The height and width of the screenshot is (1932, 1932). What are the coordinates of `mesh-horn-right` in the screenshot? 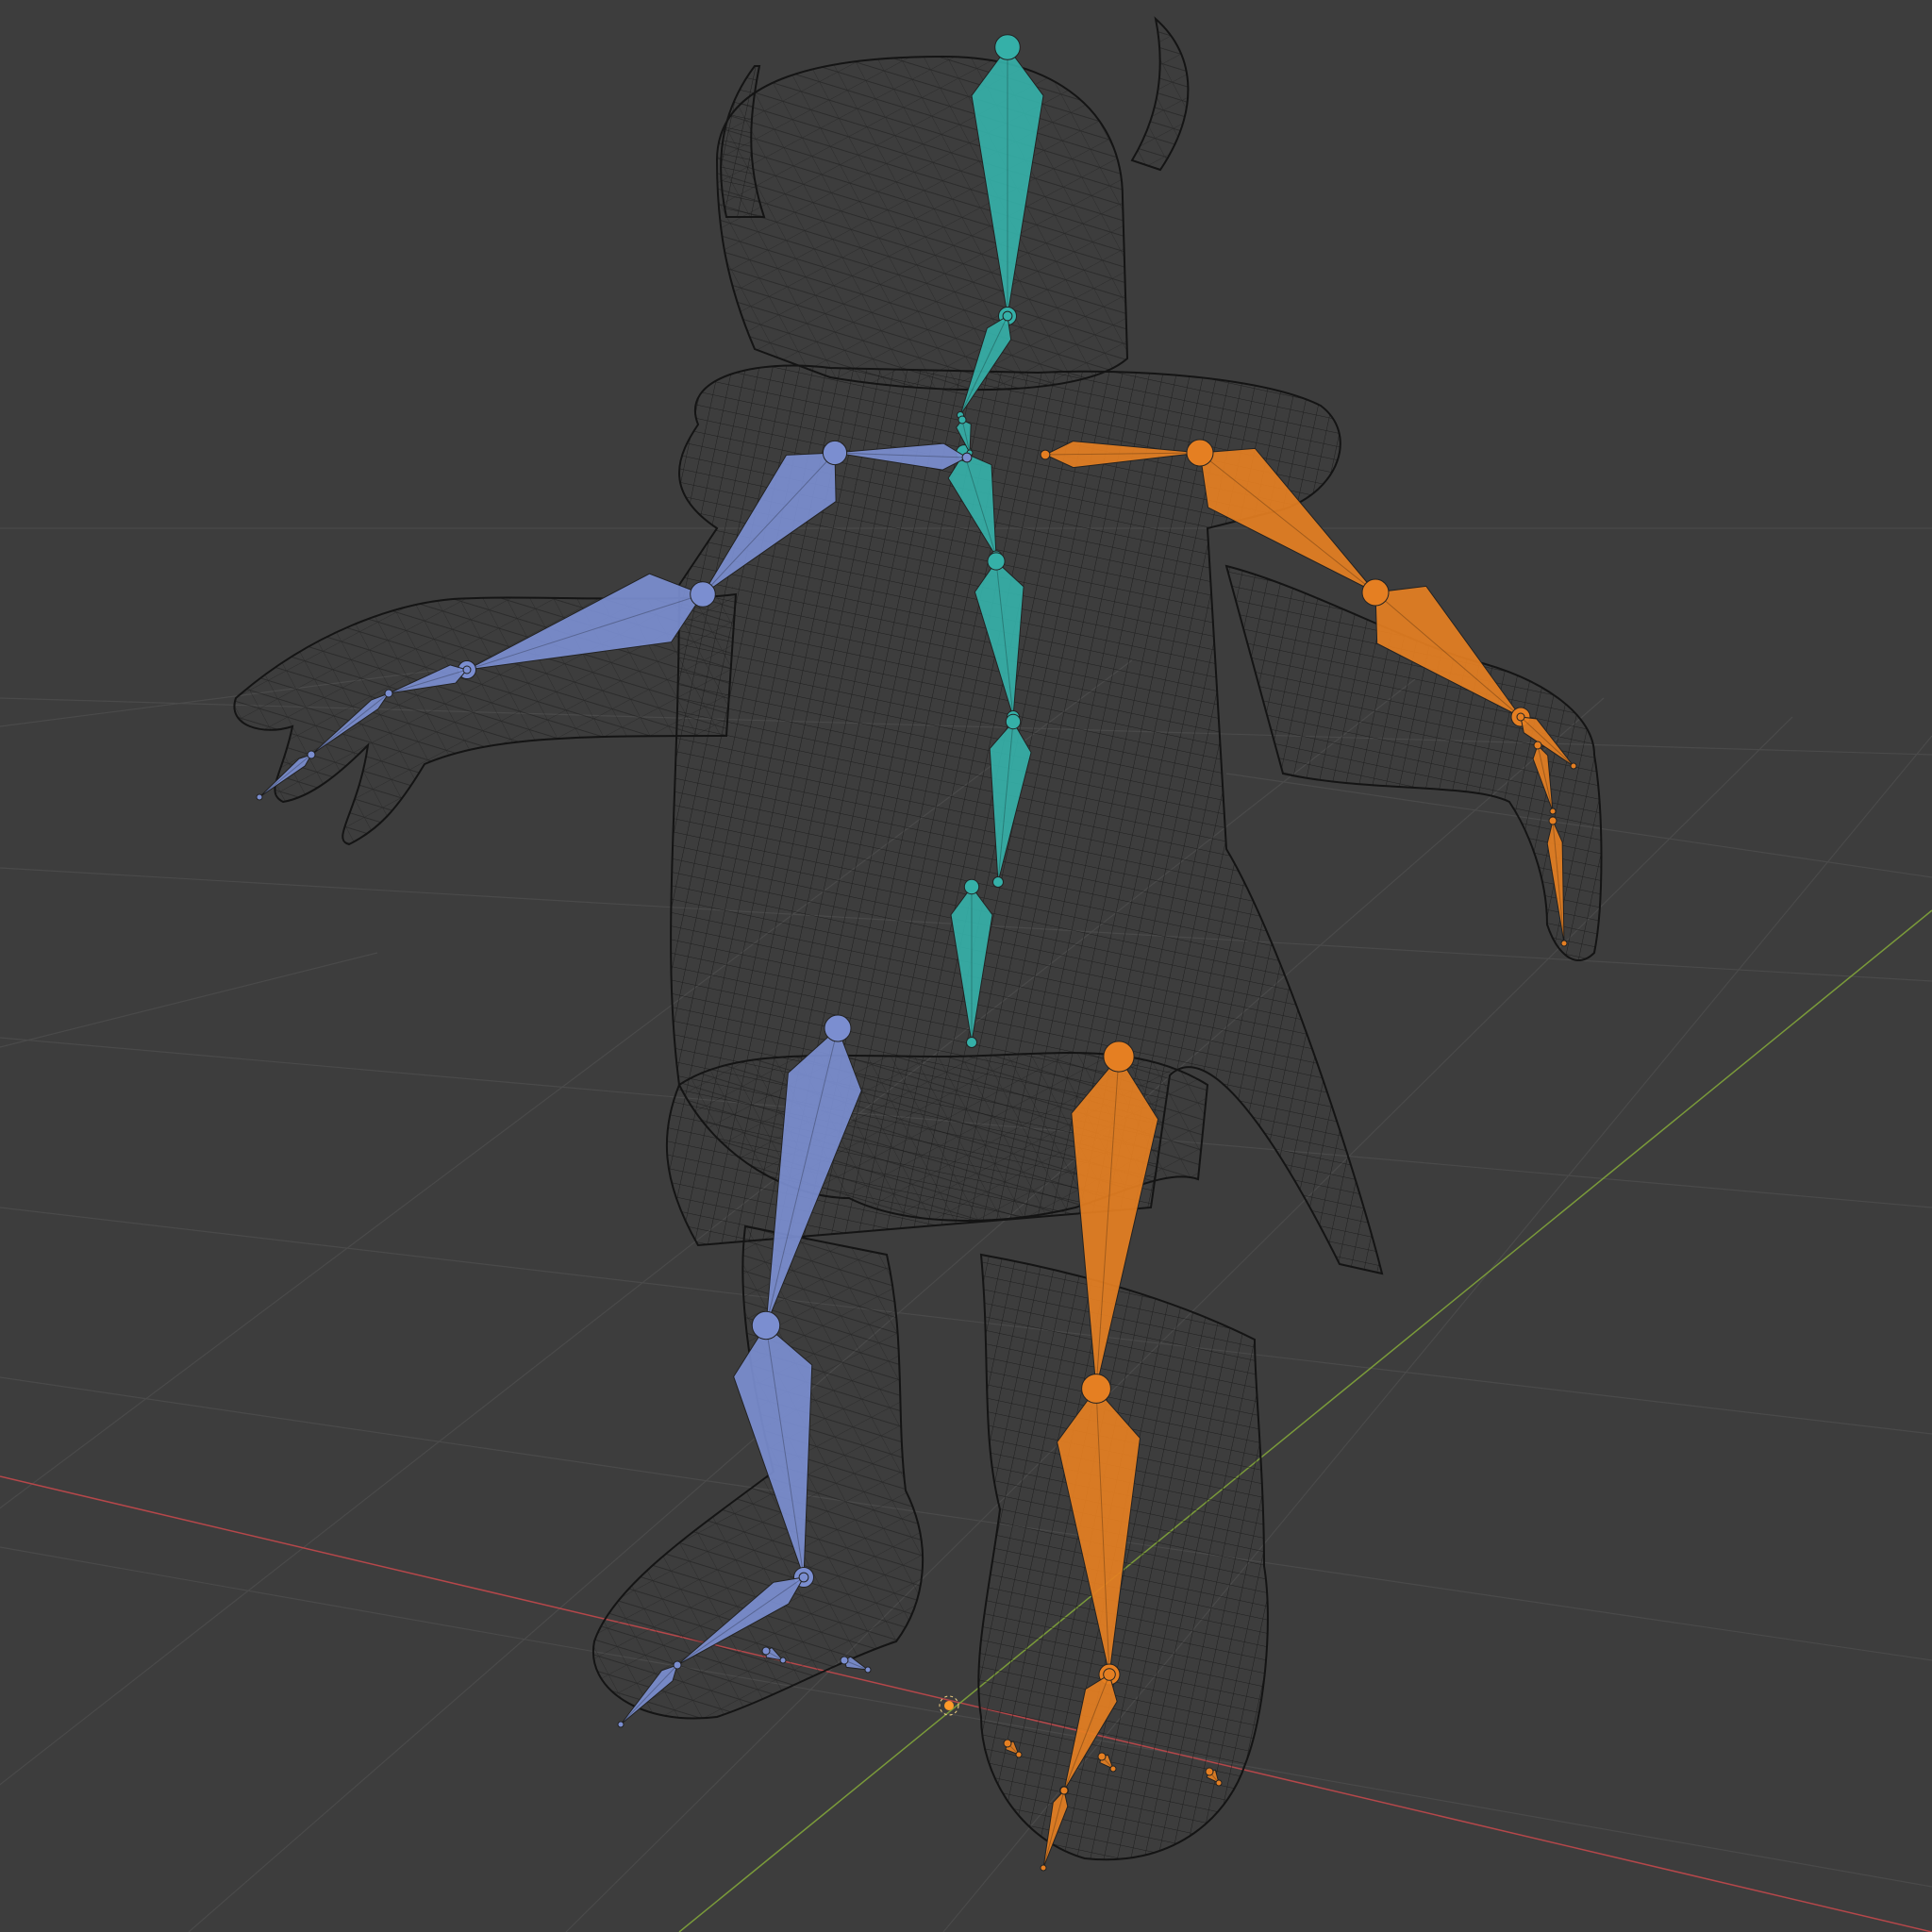 It's located at (1160, 94).